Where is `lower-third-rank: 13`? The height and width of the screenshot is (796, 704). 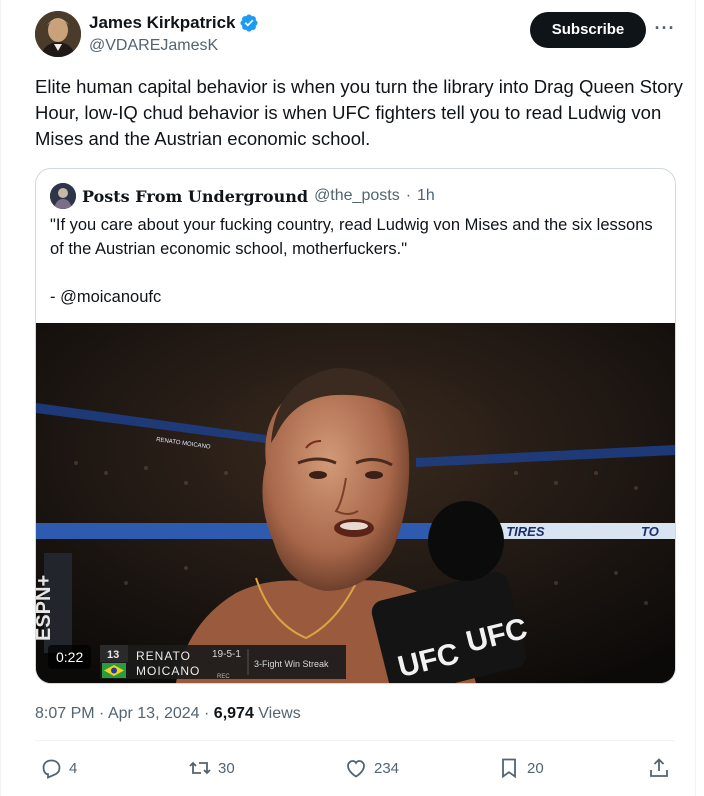 lower-third-rank: 13 is located at coordinates (113, 655).